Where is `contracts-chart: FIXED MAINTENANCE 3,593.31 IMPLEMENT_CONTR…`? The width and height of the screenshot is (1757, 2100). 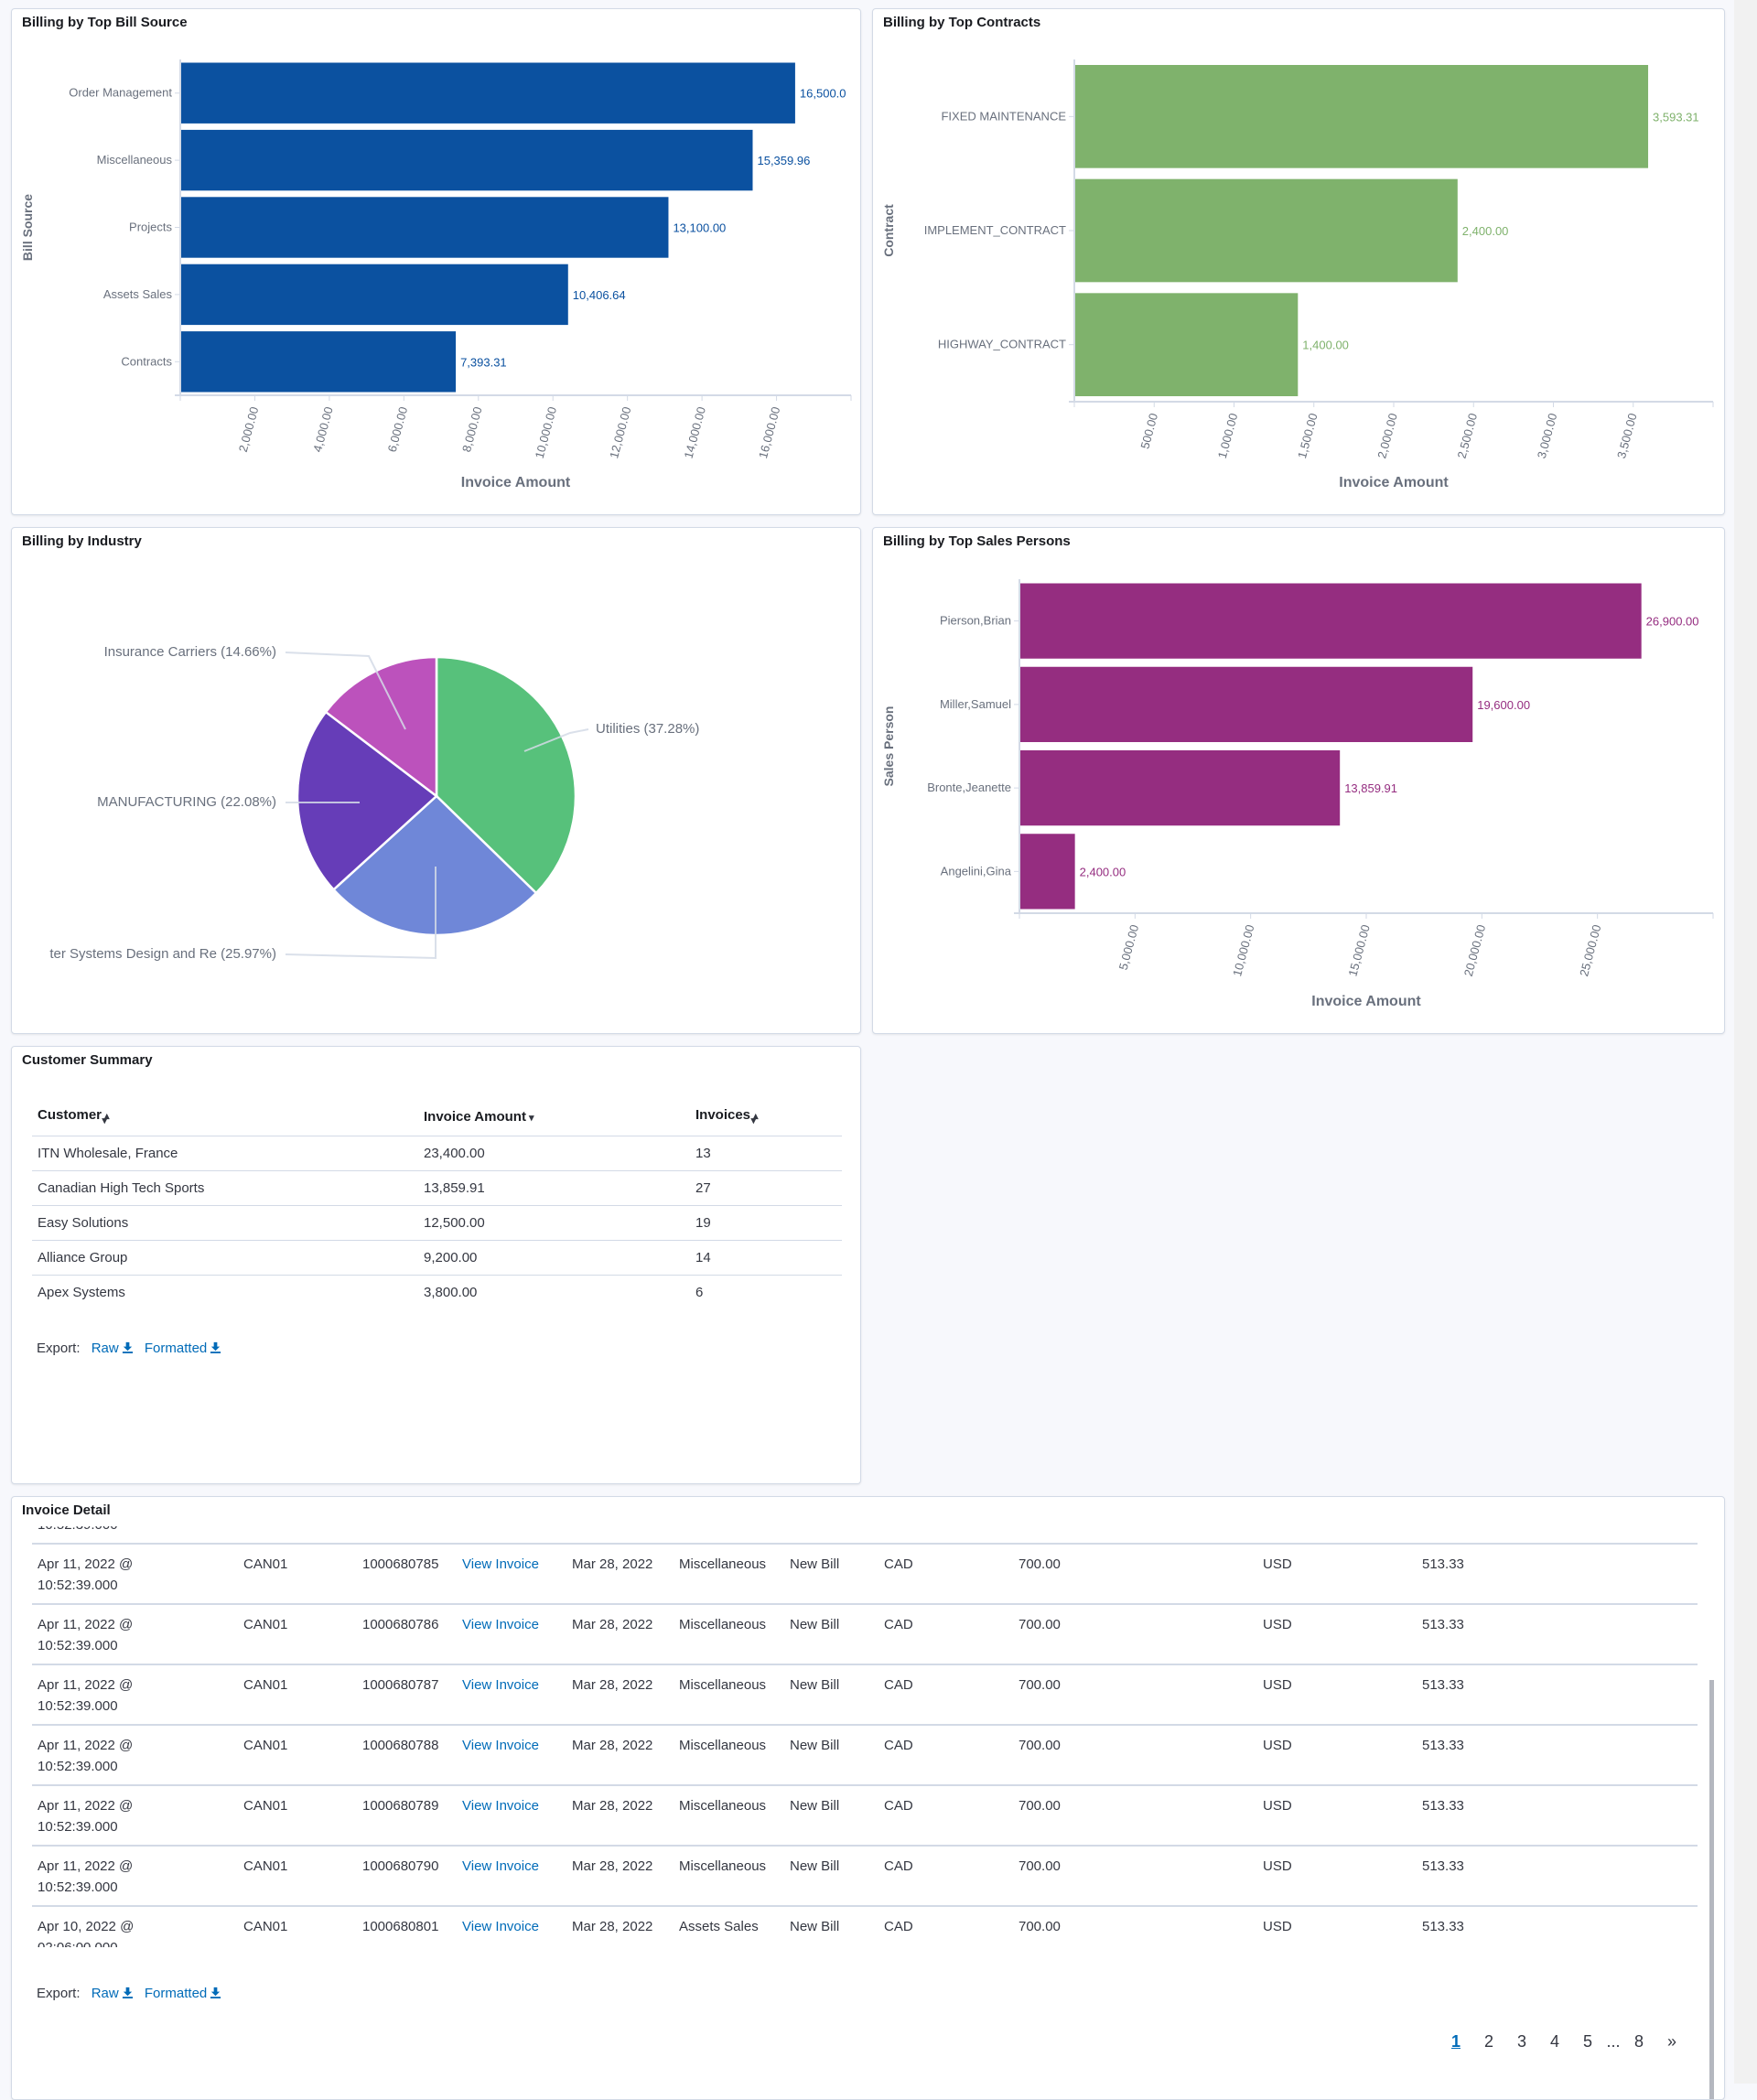
contracts-chart: FIXED MAINTENANCE 3,593.31 IMPLEMENT_CONTR… is located at coordinates (1297, 274).